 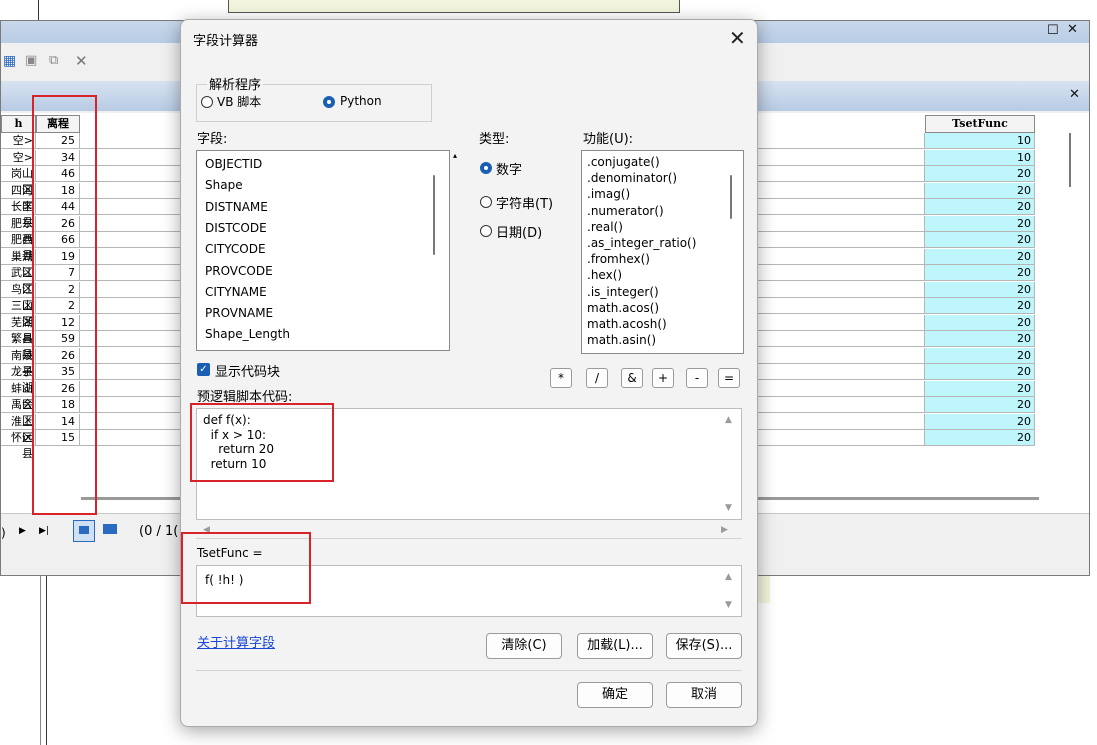 What do you see at coordinates (207, 102) in the screenshot?
I see `parser-vb-radio` at bounding box center [207, 102].